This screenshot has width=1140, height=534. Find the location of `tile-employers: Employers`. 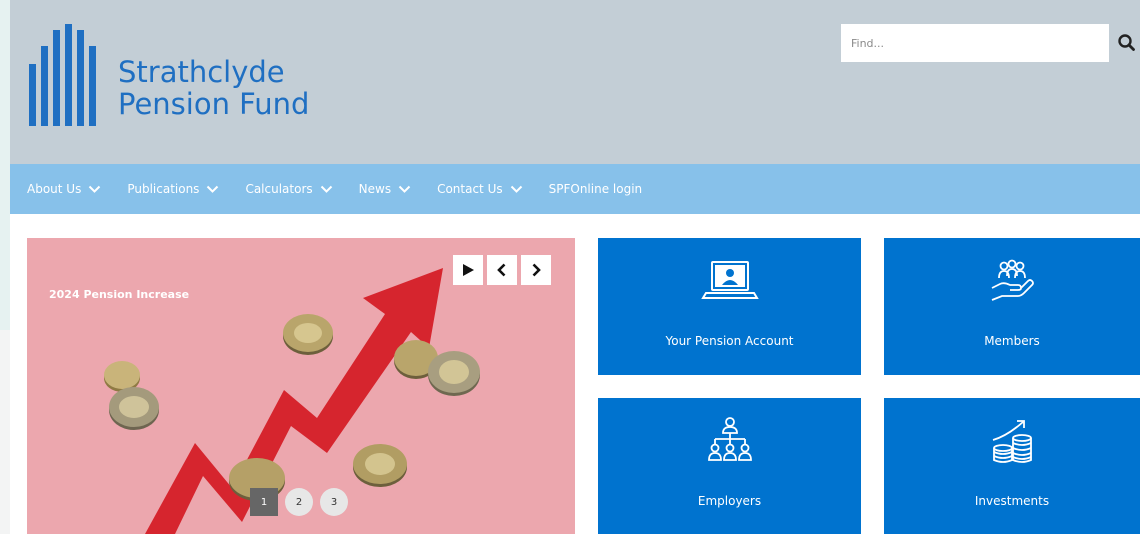

tile-employers: Employers is located at coordinates (729, 466).